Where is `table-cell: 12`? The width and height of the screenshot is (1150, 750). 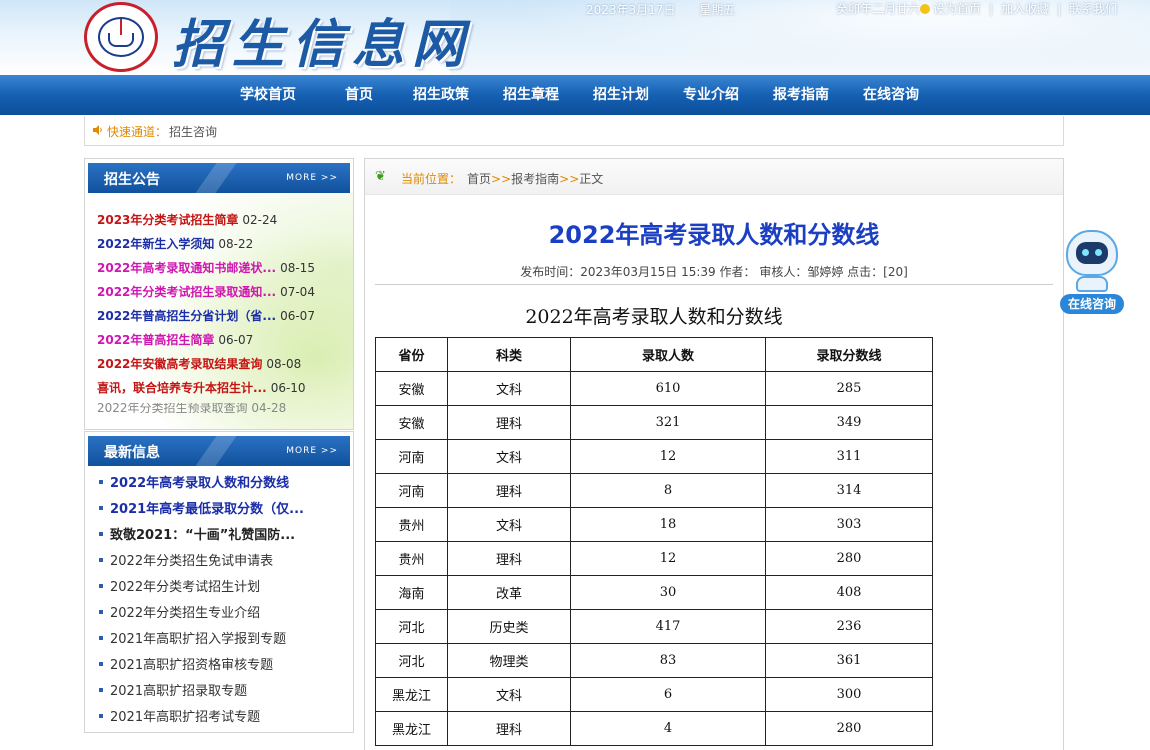
table-cell: 12 is located at coordinates (668, 558).